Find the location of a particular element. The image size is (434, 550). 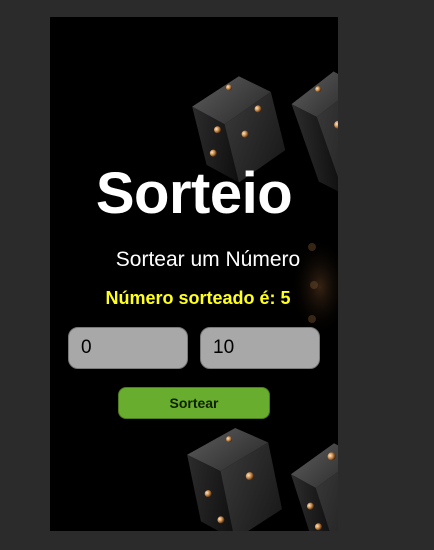

result-text: Número sorteado é: 5 is located at coordinates (198, 298).